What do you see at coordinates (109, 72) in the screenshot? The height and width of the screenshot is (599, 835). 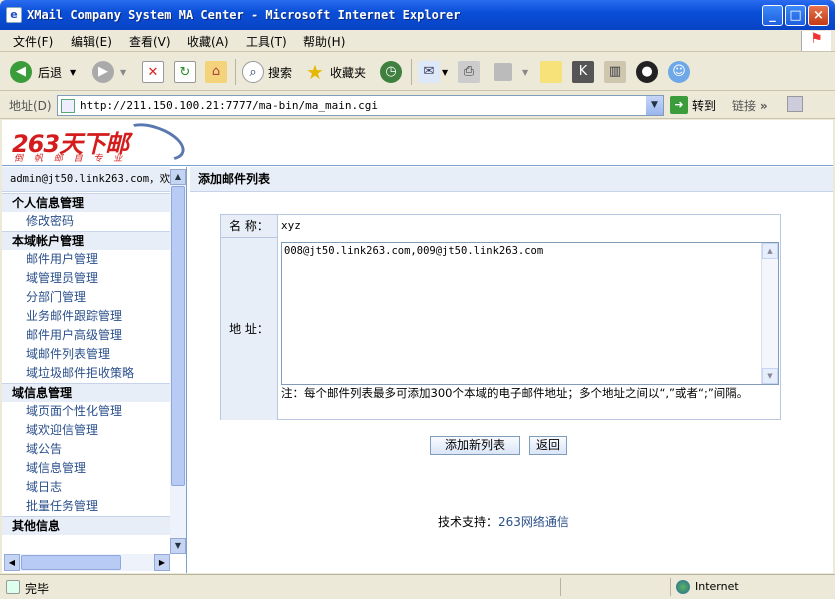 I see `forward-button: ▶ ▼` at bounding box center [109, 72].